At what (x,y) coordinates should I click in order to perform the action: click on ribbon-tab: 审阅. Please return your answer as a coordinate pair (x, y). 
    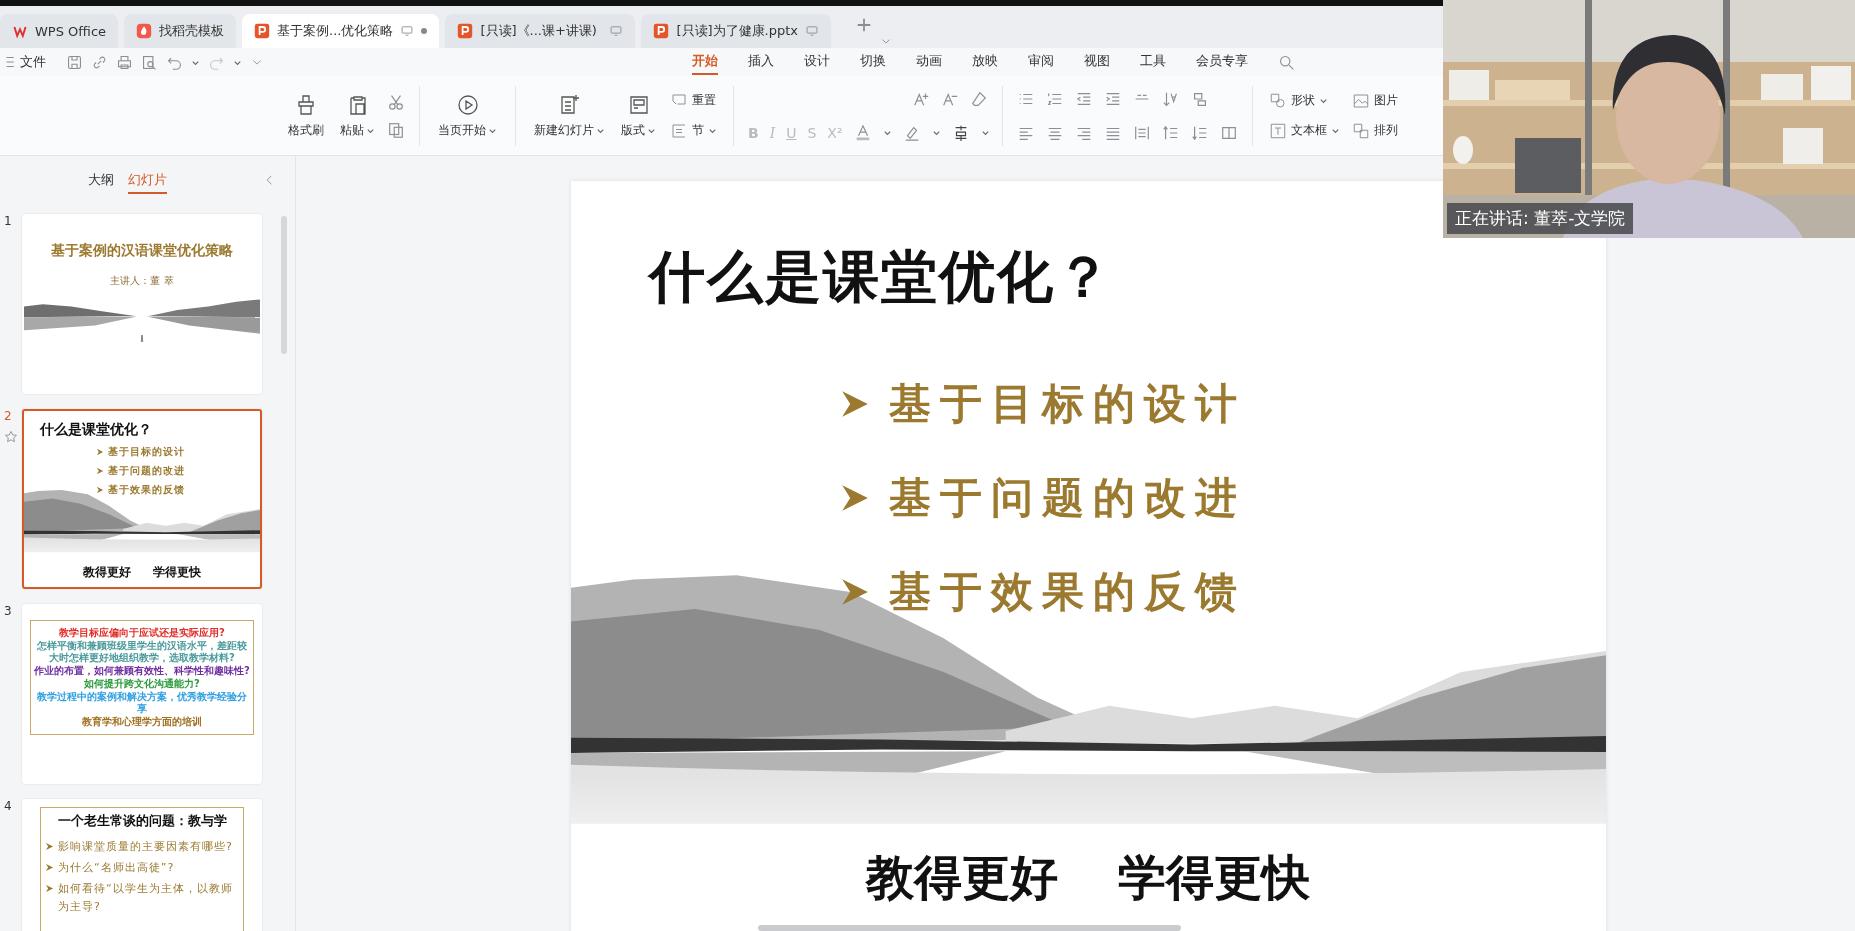
    Looking at the image, I should click on (1041, 62).